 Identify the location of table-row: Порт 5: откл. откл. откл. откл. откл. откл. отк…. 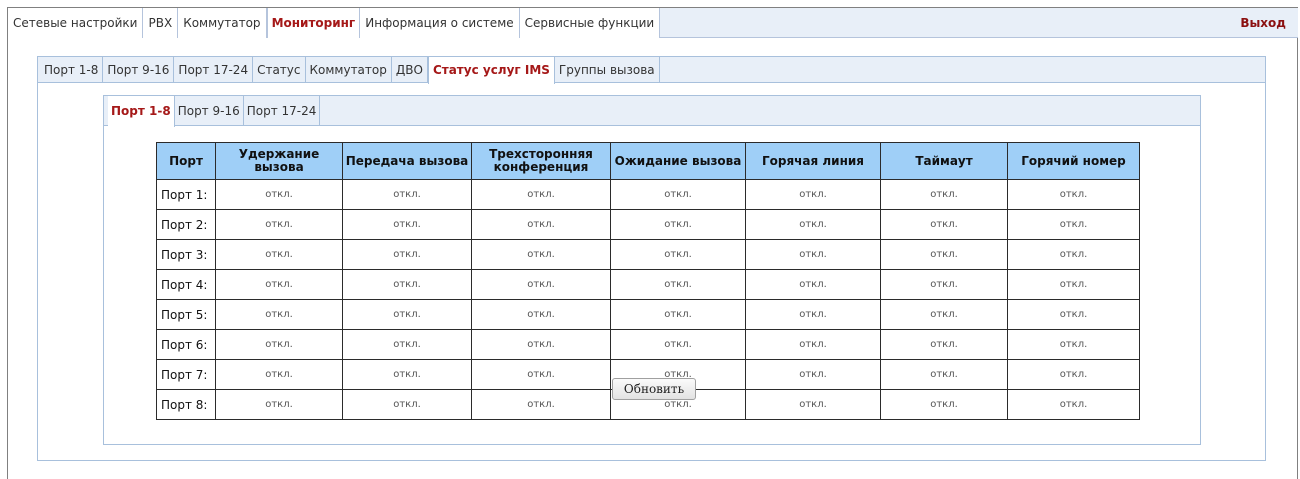
(648, 314).